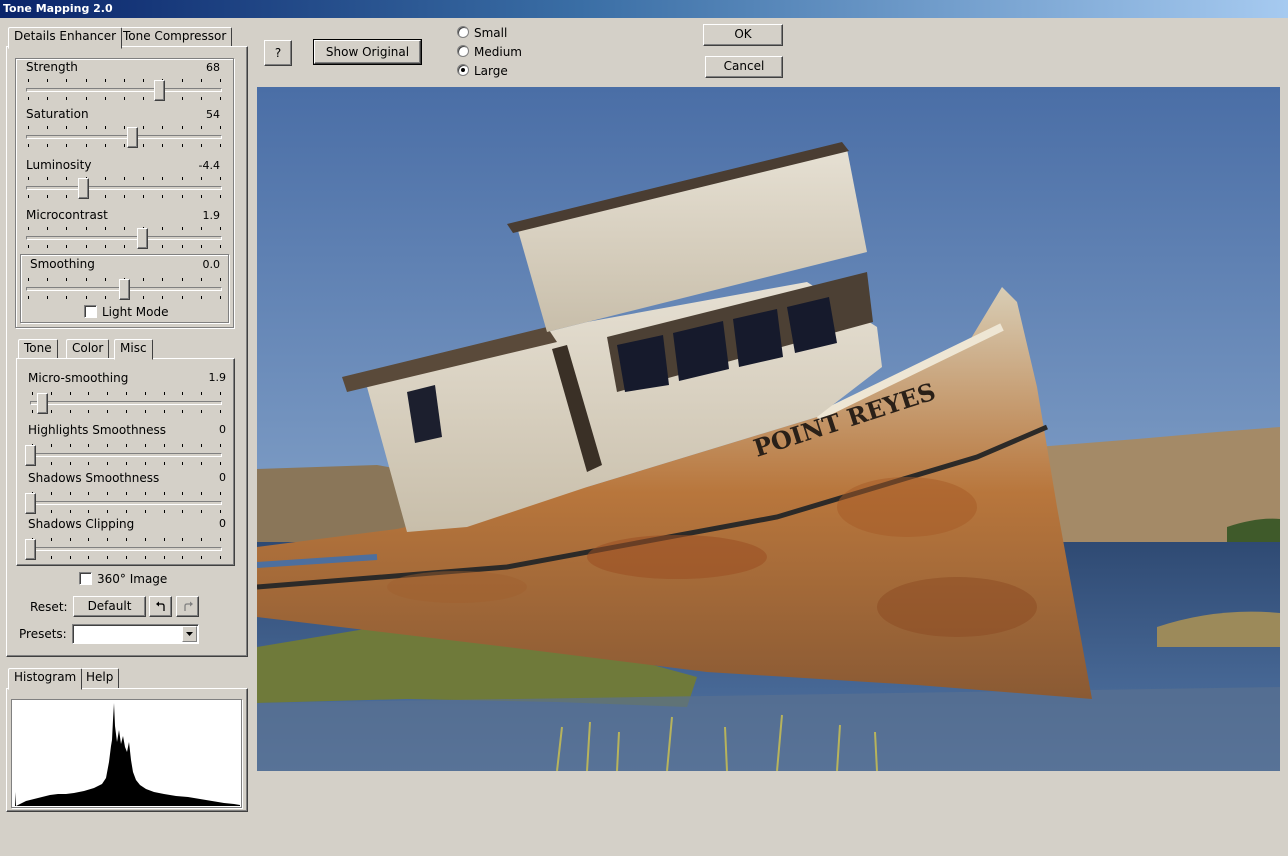  Describe the element at coordinates (94, 478) in the screenshot. I see `misc-slider-label: Shadows Smoothness` at that location.